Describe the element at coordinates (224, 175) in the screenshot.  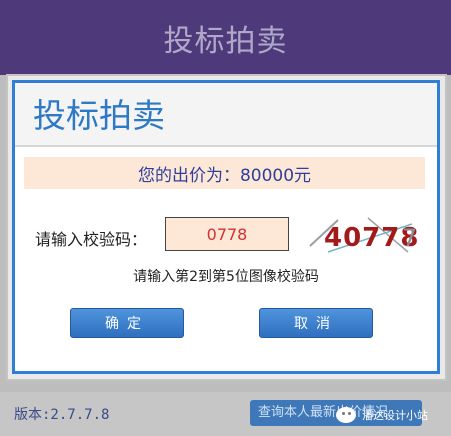
I see `bid-price-text: 您的出价为：80000元` at that location.